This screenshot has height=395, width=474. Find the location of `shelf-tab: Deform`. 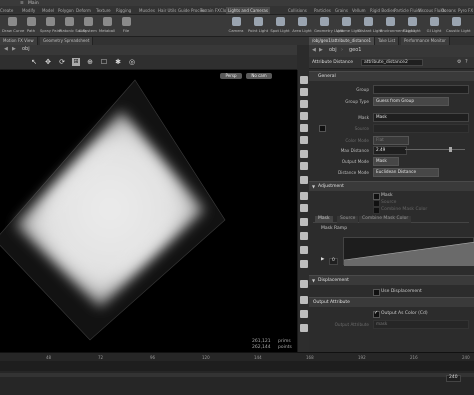

shelf-tab: Deform is located at coordinates (83, 10).